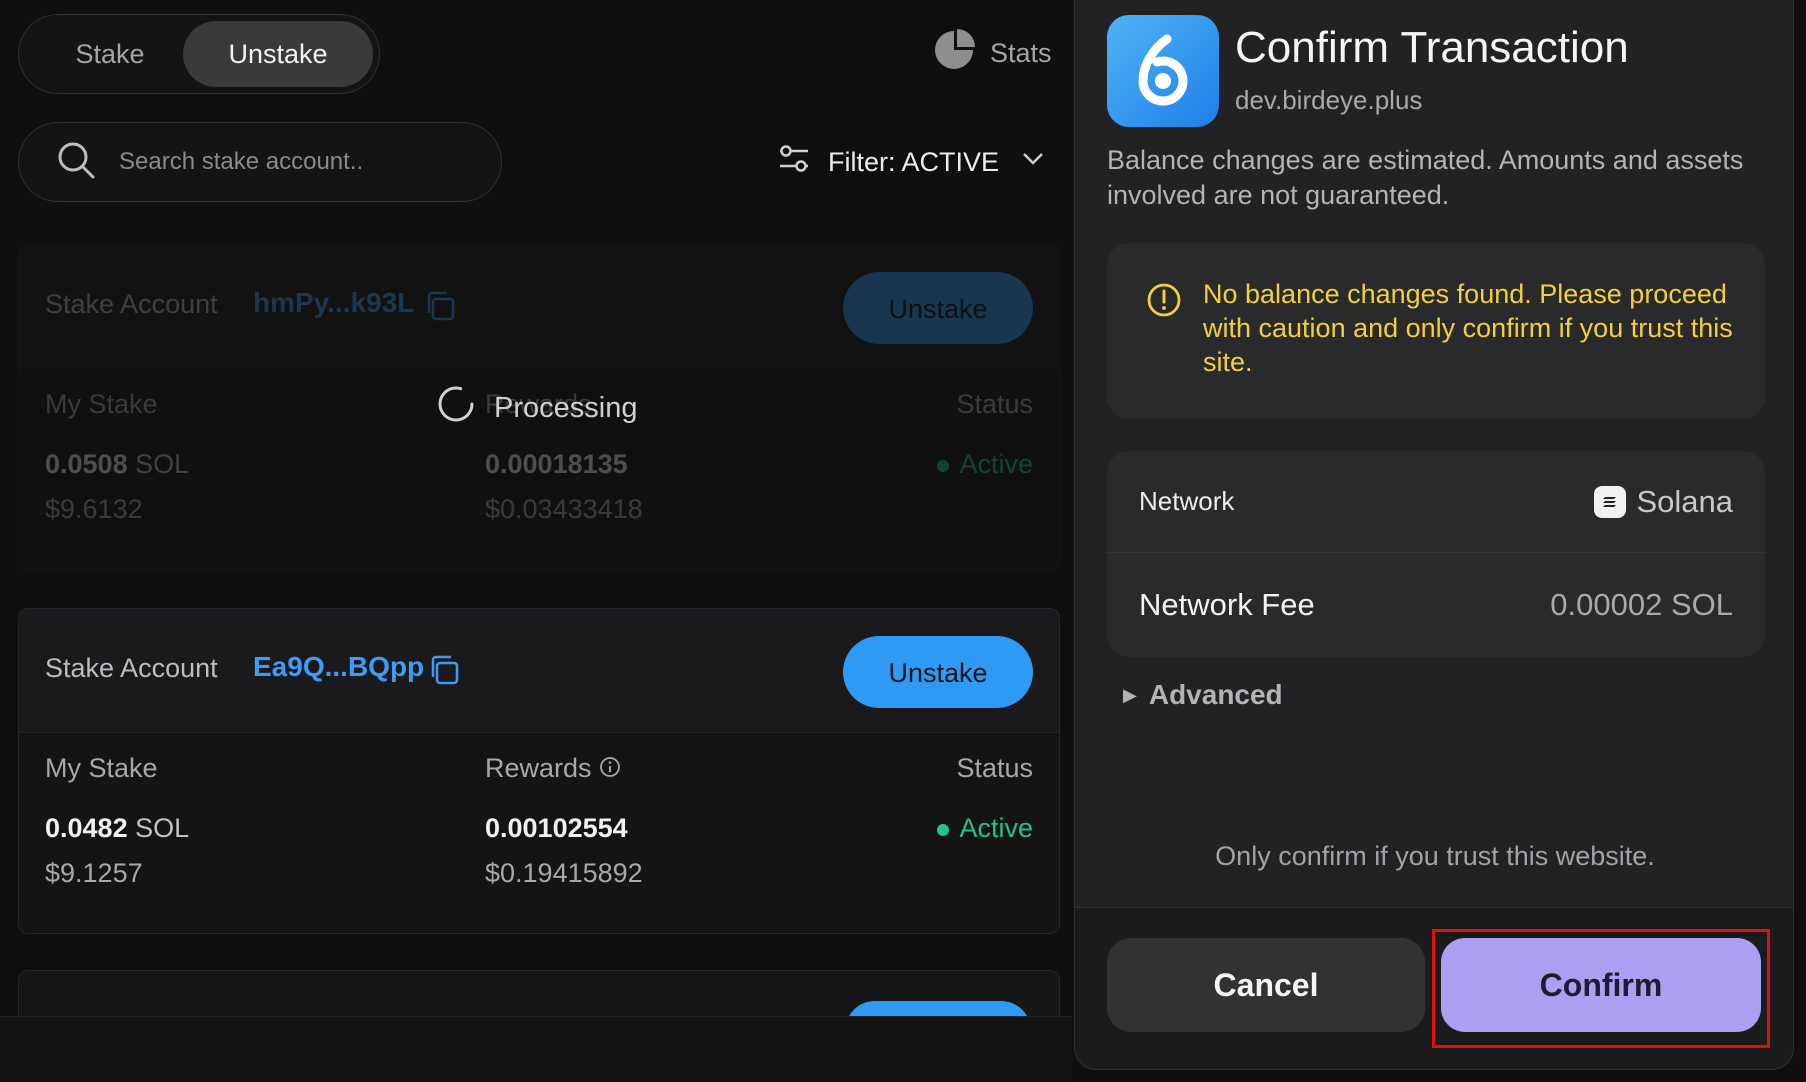 The width and height of the screenshot is (1806, 1082). I want to click on network-fee-value: 0.00002 SOL, so click(1641, 604).